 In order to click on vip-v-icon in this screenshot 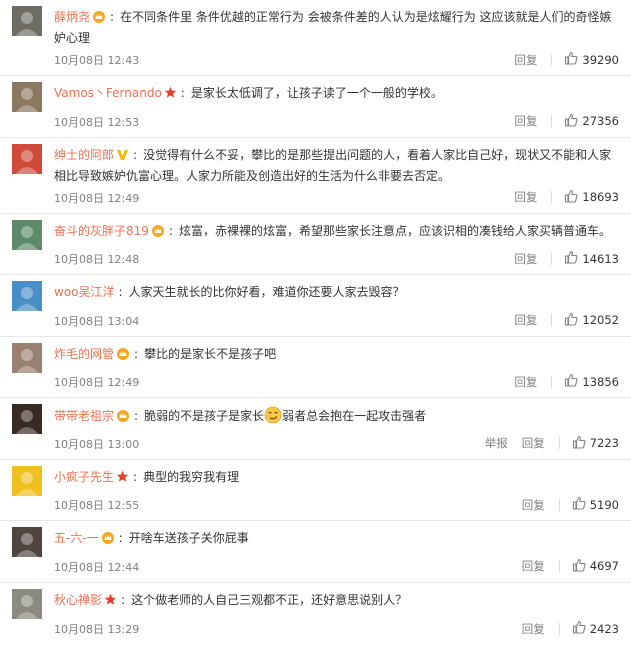, I will do `click(122, 157)`.